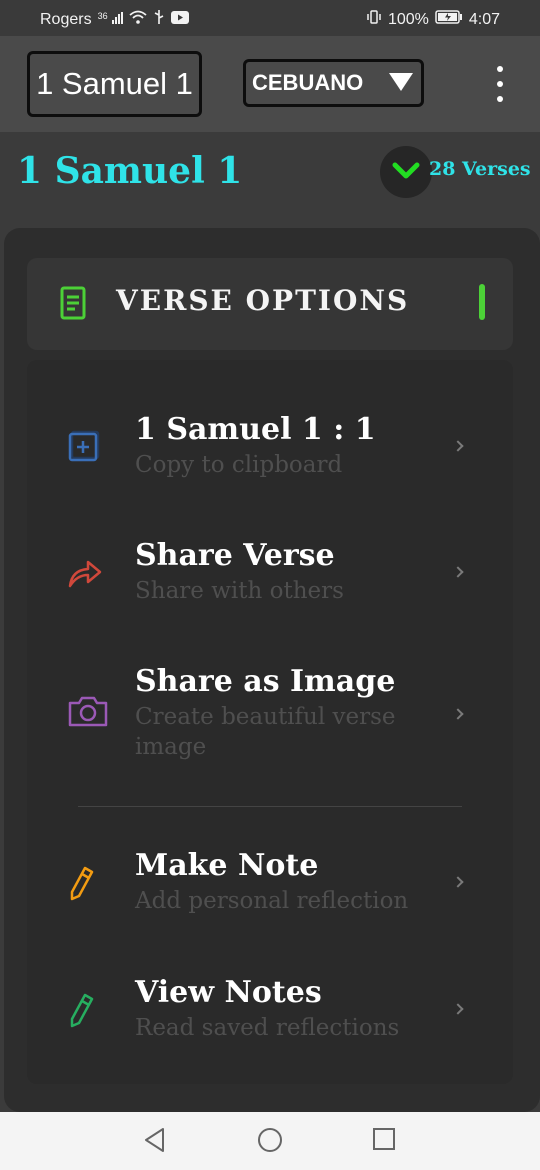 This screenshot has height=1170, width=540. What do you see at coordinates (88, 711) in the screenshot?
I see `camera-icon` at bounding box center [88, 711].